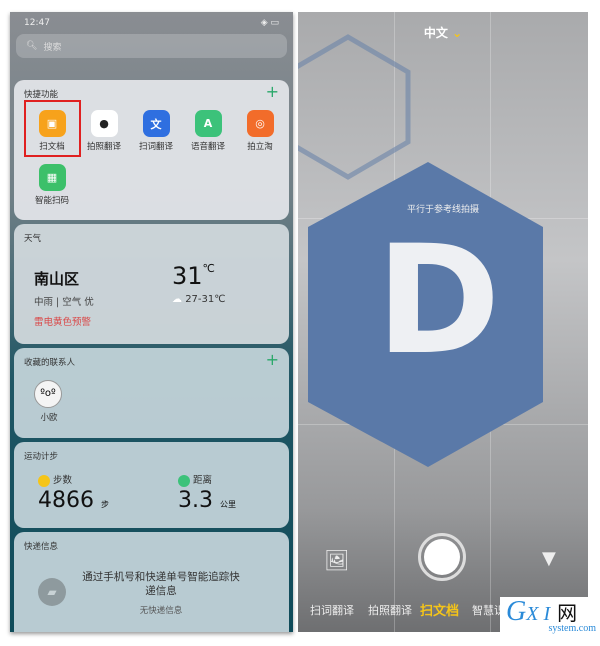 The width and height of the screenshot is (600, 646). I want to click on app-label: 拍照翻译, so click(103, 147).